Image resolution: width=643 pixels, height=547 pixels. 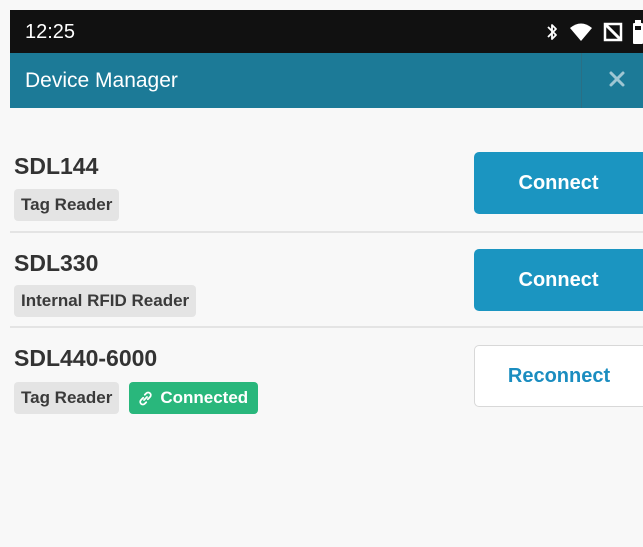 I want to click on close-button, so click(x=617, y=81).